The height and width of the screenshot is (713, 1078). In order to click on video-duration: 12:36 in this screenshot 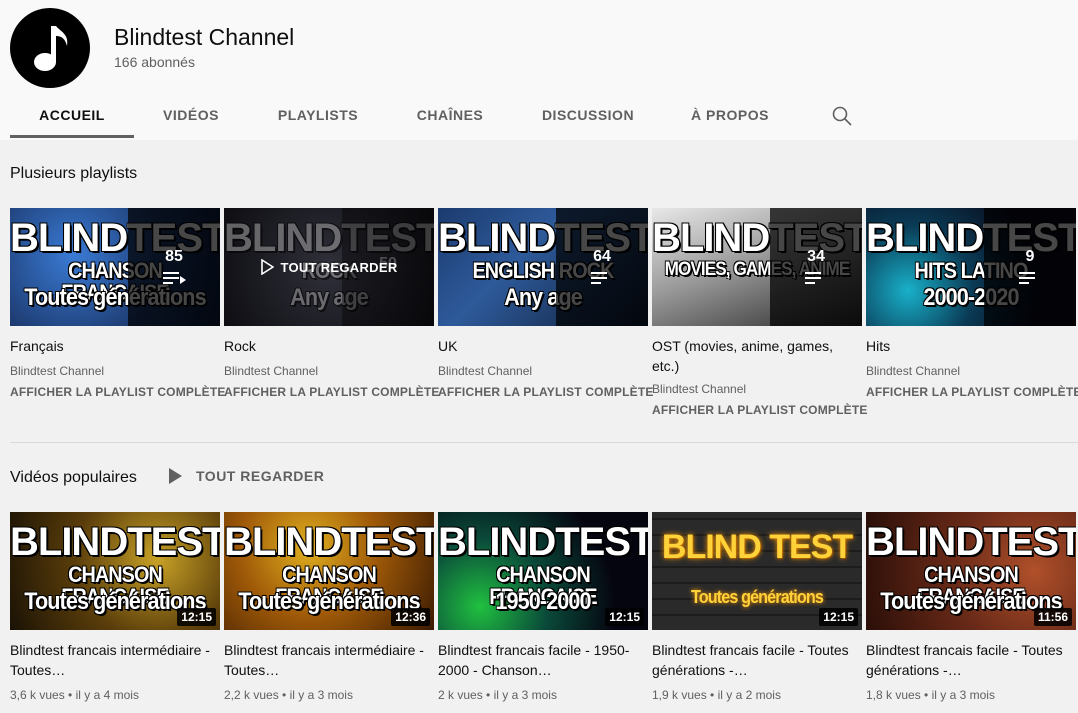, I will do `click(410, 617)`.